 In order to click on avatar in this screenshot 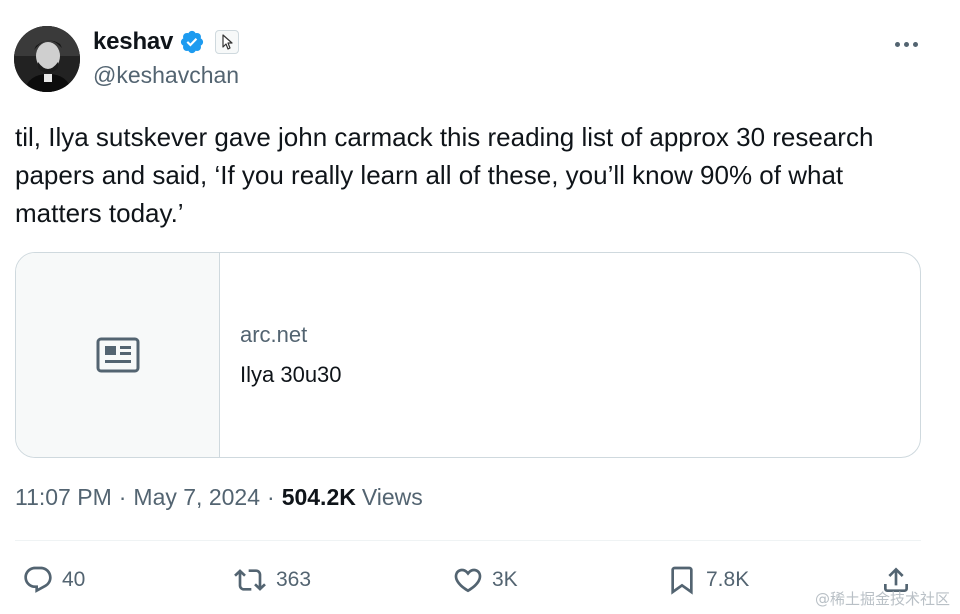, I will do `click(47, 59)`.